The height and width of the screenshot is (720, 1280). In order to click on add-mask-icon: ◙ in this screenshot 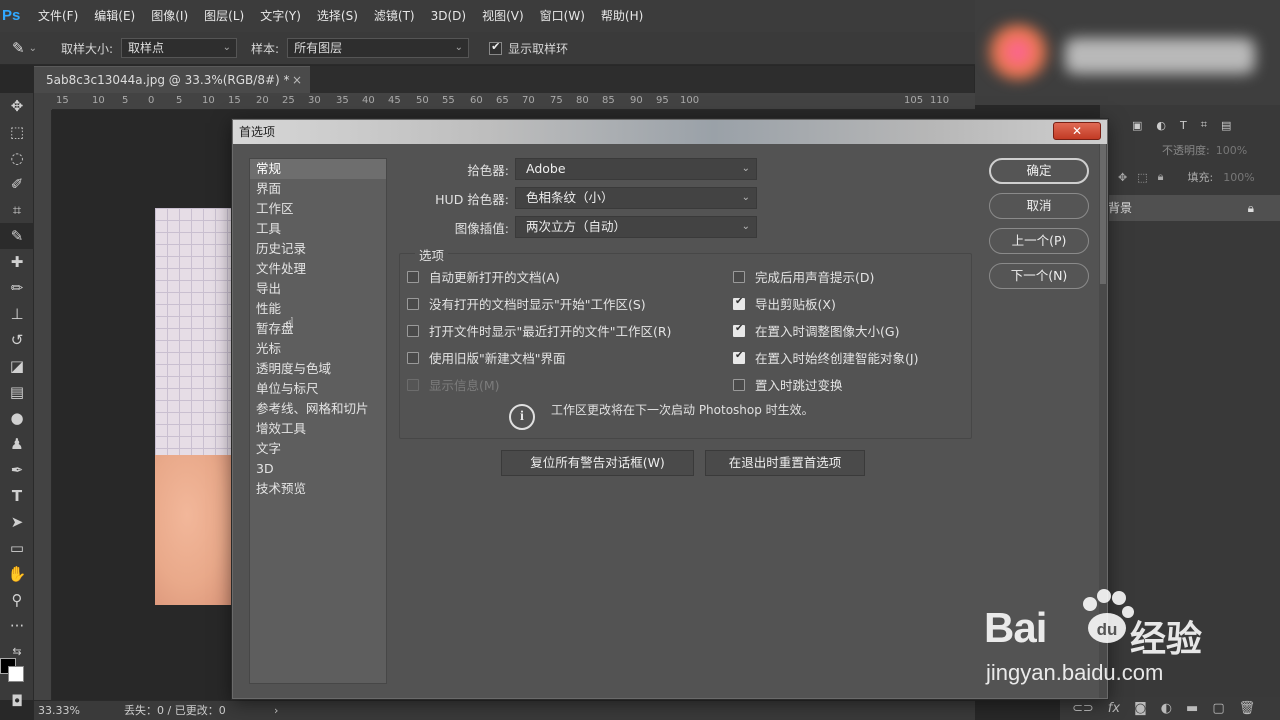, I will do `click(1140, 708)`.